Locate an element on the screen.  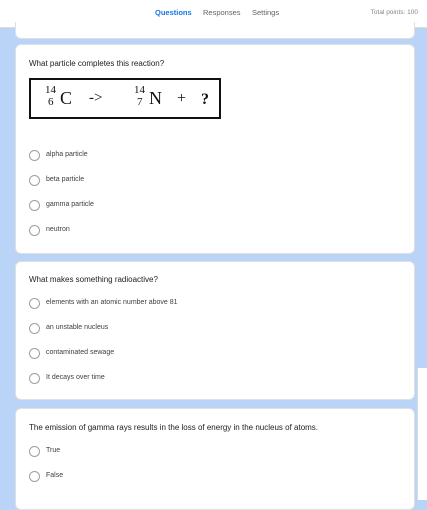
nuclear-equation-image: 14 6 C -> 14 7 N + ? is located at coordinates (125, 98).